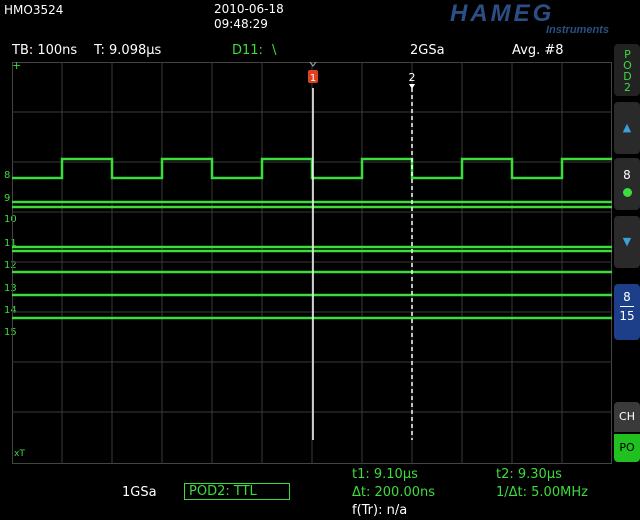 The width and height of the screenshot is (640, 520). I want to click on ch-tab: CH, so click(627, 417).